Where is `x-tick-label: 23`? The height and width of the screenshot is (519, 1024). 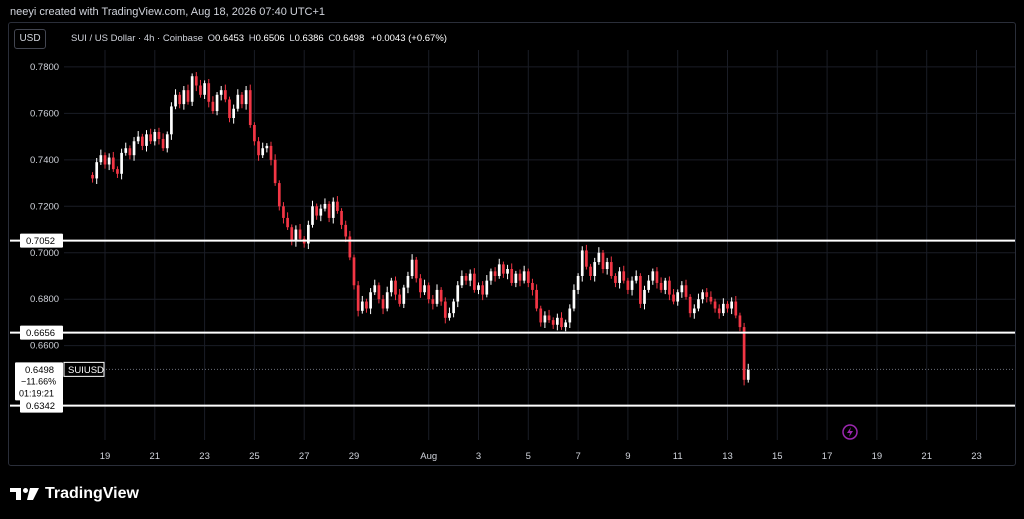 x-tick-label: 23 is located at coordinates (976, 456).